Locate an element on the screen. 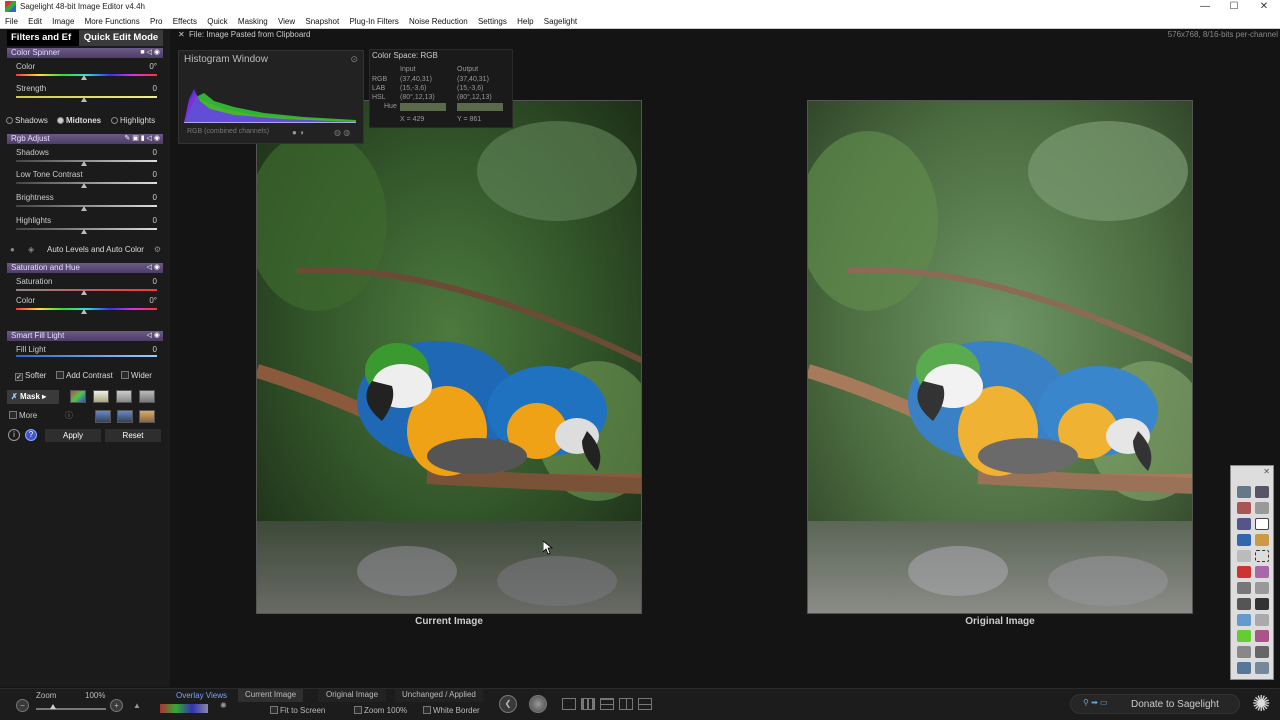 The image size is (1280, 720). softer-checkbox: ✓ Softer is located at coordinates (30, 376).